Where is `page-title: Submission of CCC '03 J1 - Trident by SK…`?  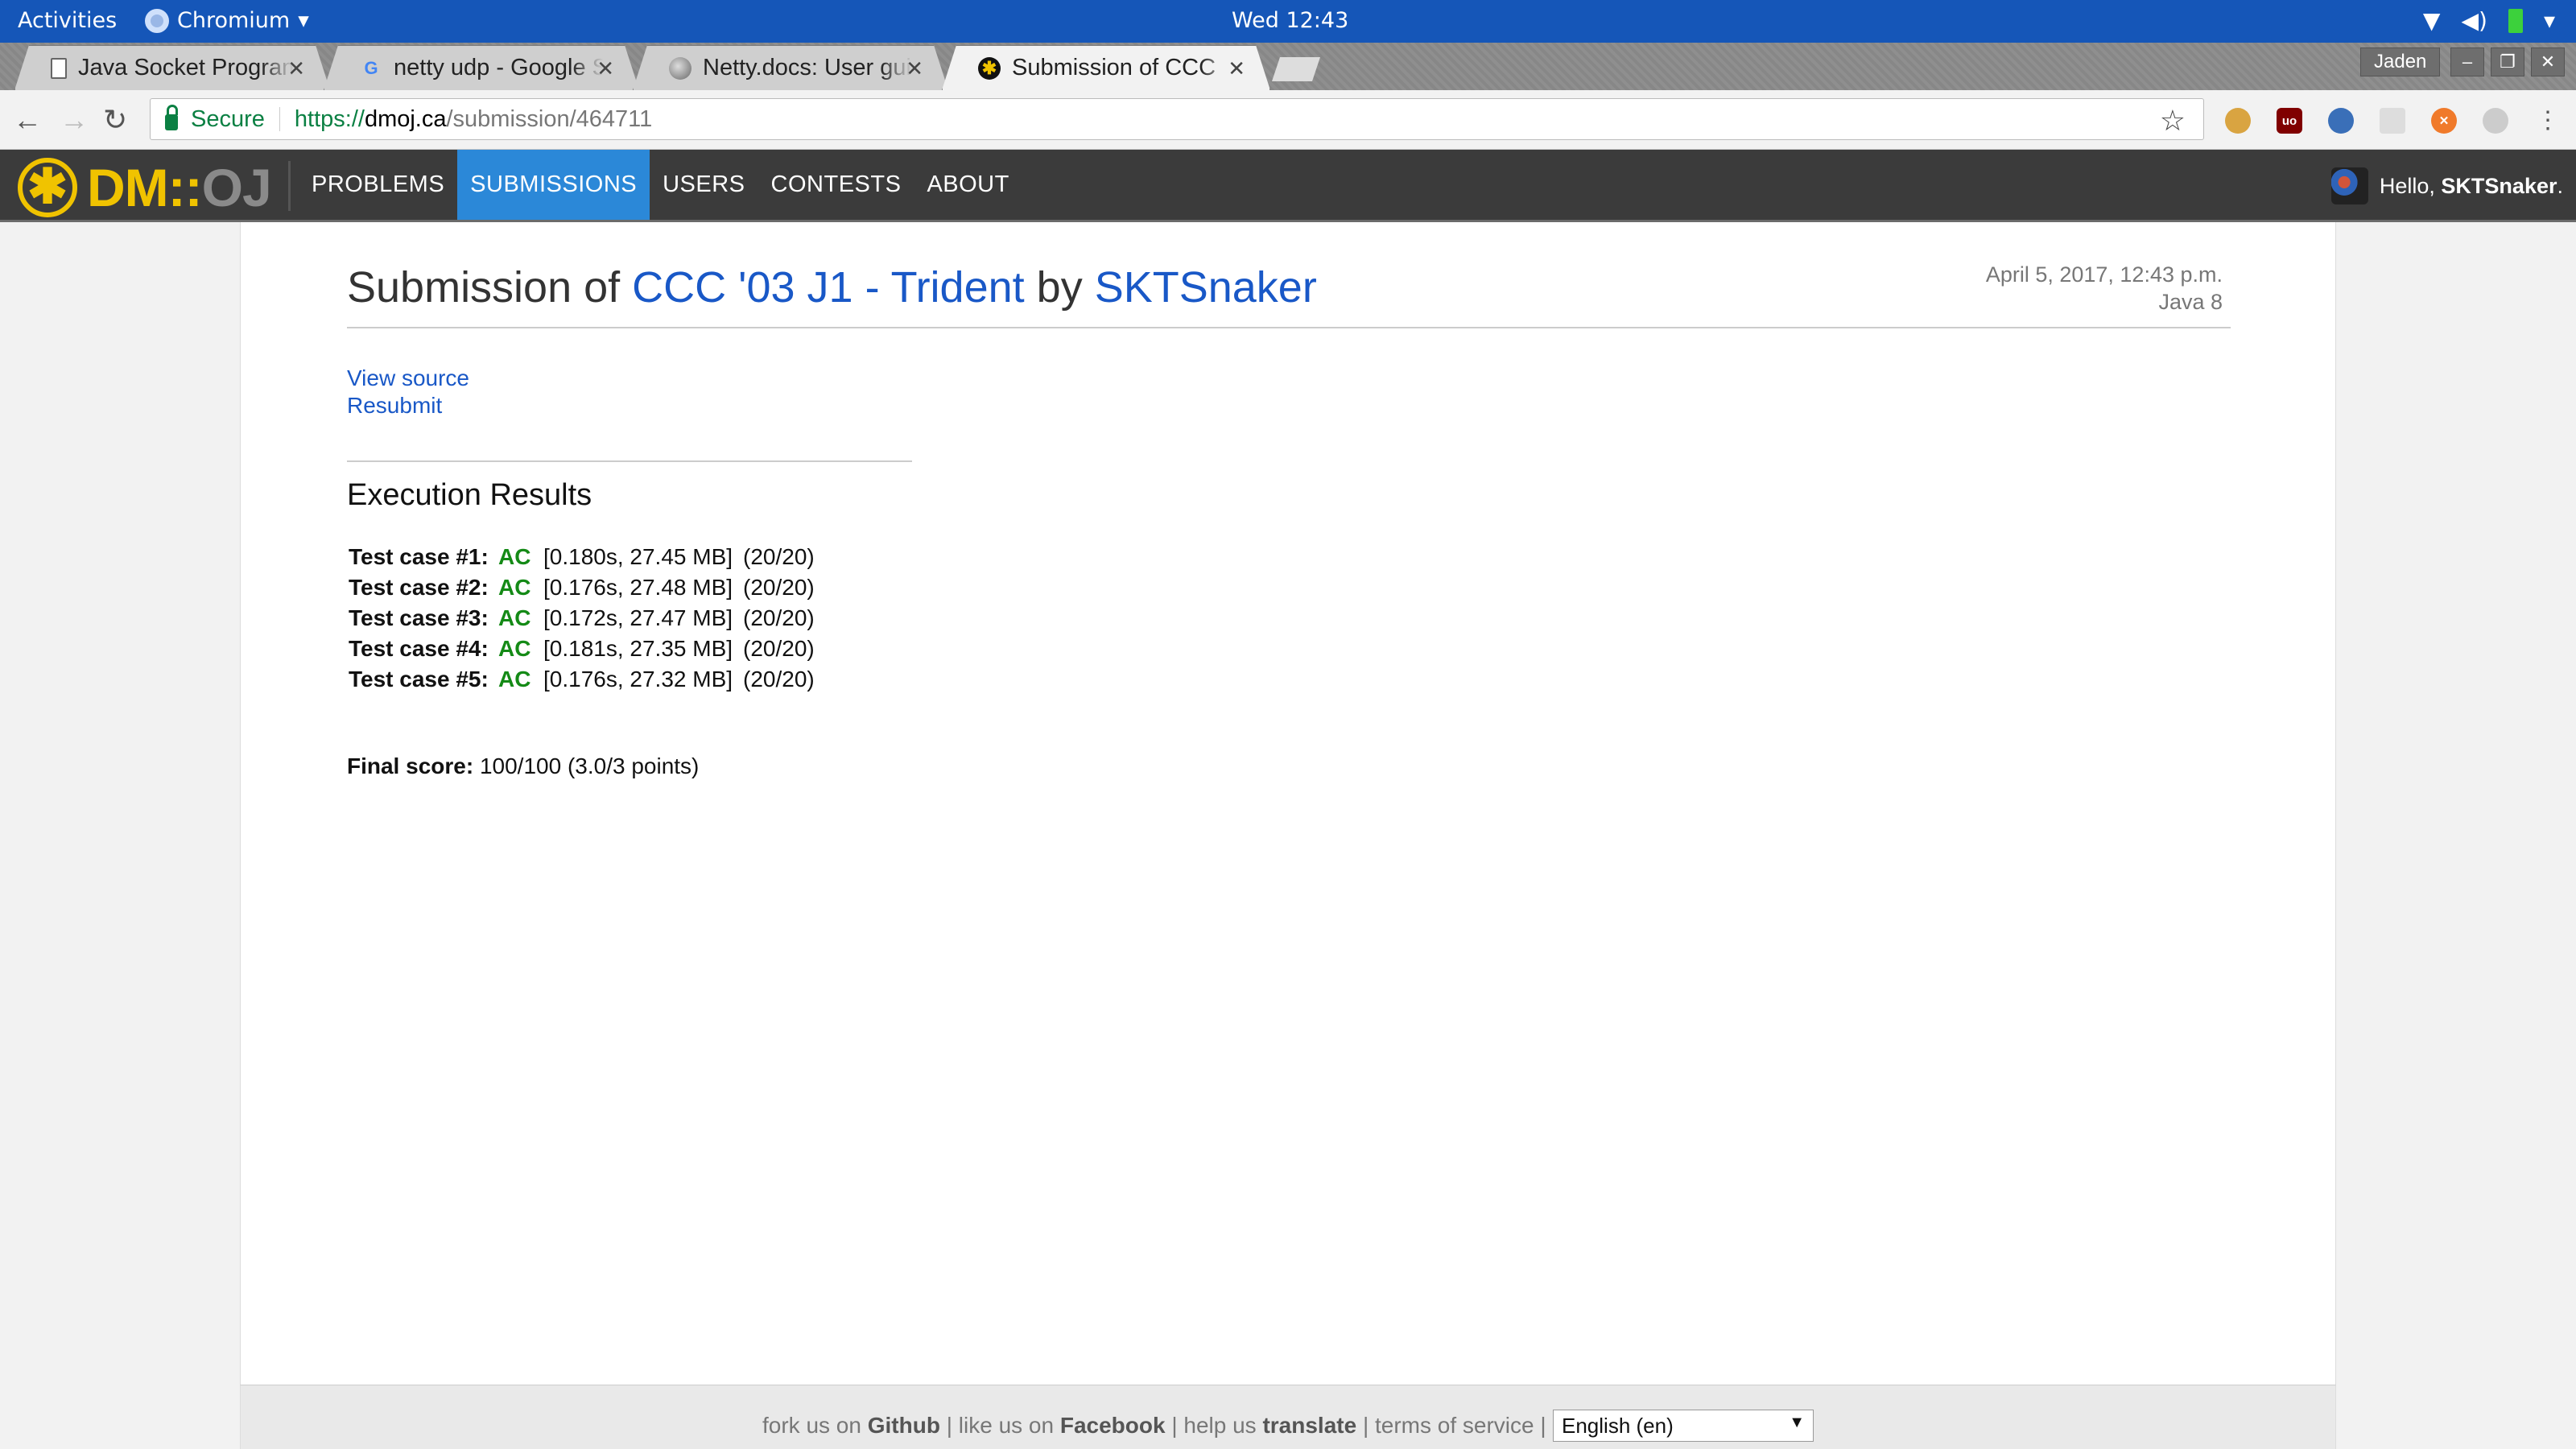
page-title: Submission of CCC '03 J1 - Trident by SK… is located at coordinates (832, 287).